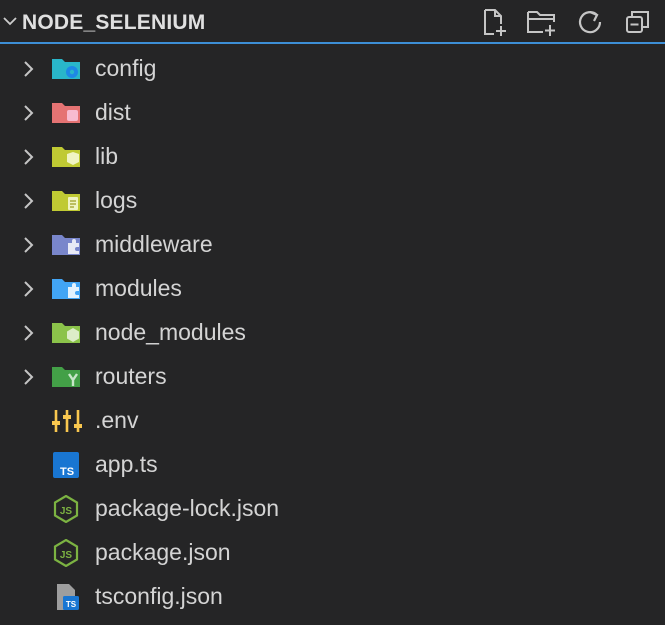  I want to click on tree-item-middleware: middleware, so click(332, 245).